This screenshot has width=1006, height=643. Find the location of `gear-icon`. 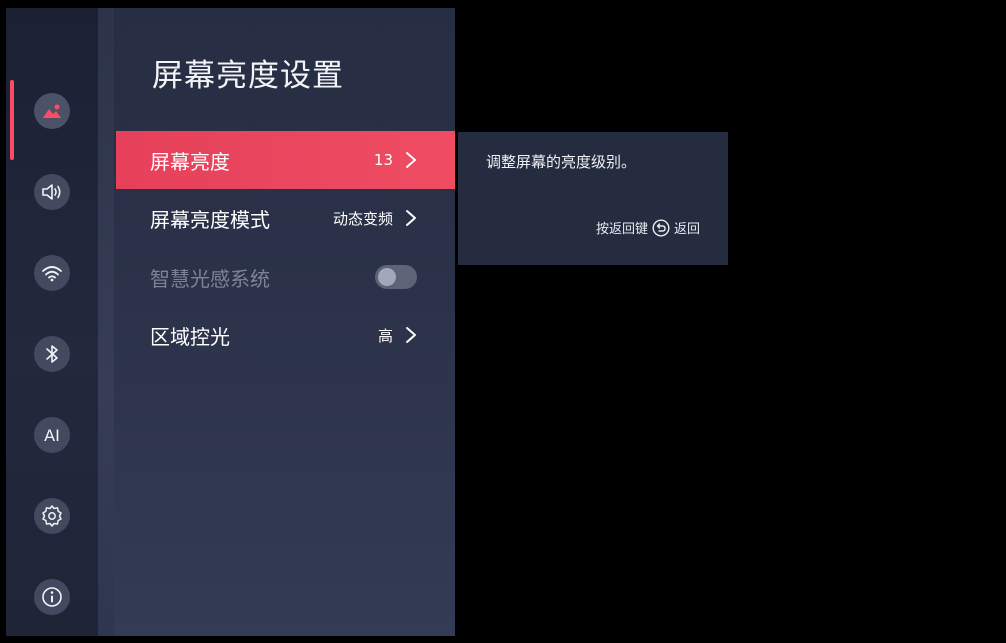

gear-icon is located at coordinates (52, 516).